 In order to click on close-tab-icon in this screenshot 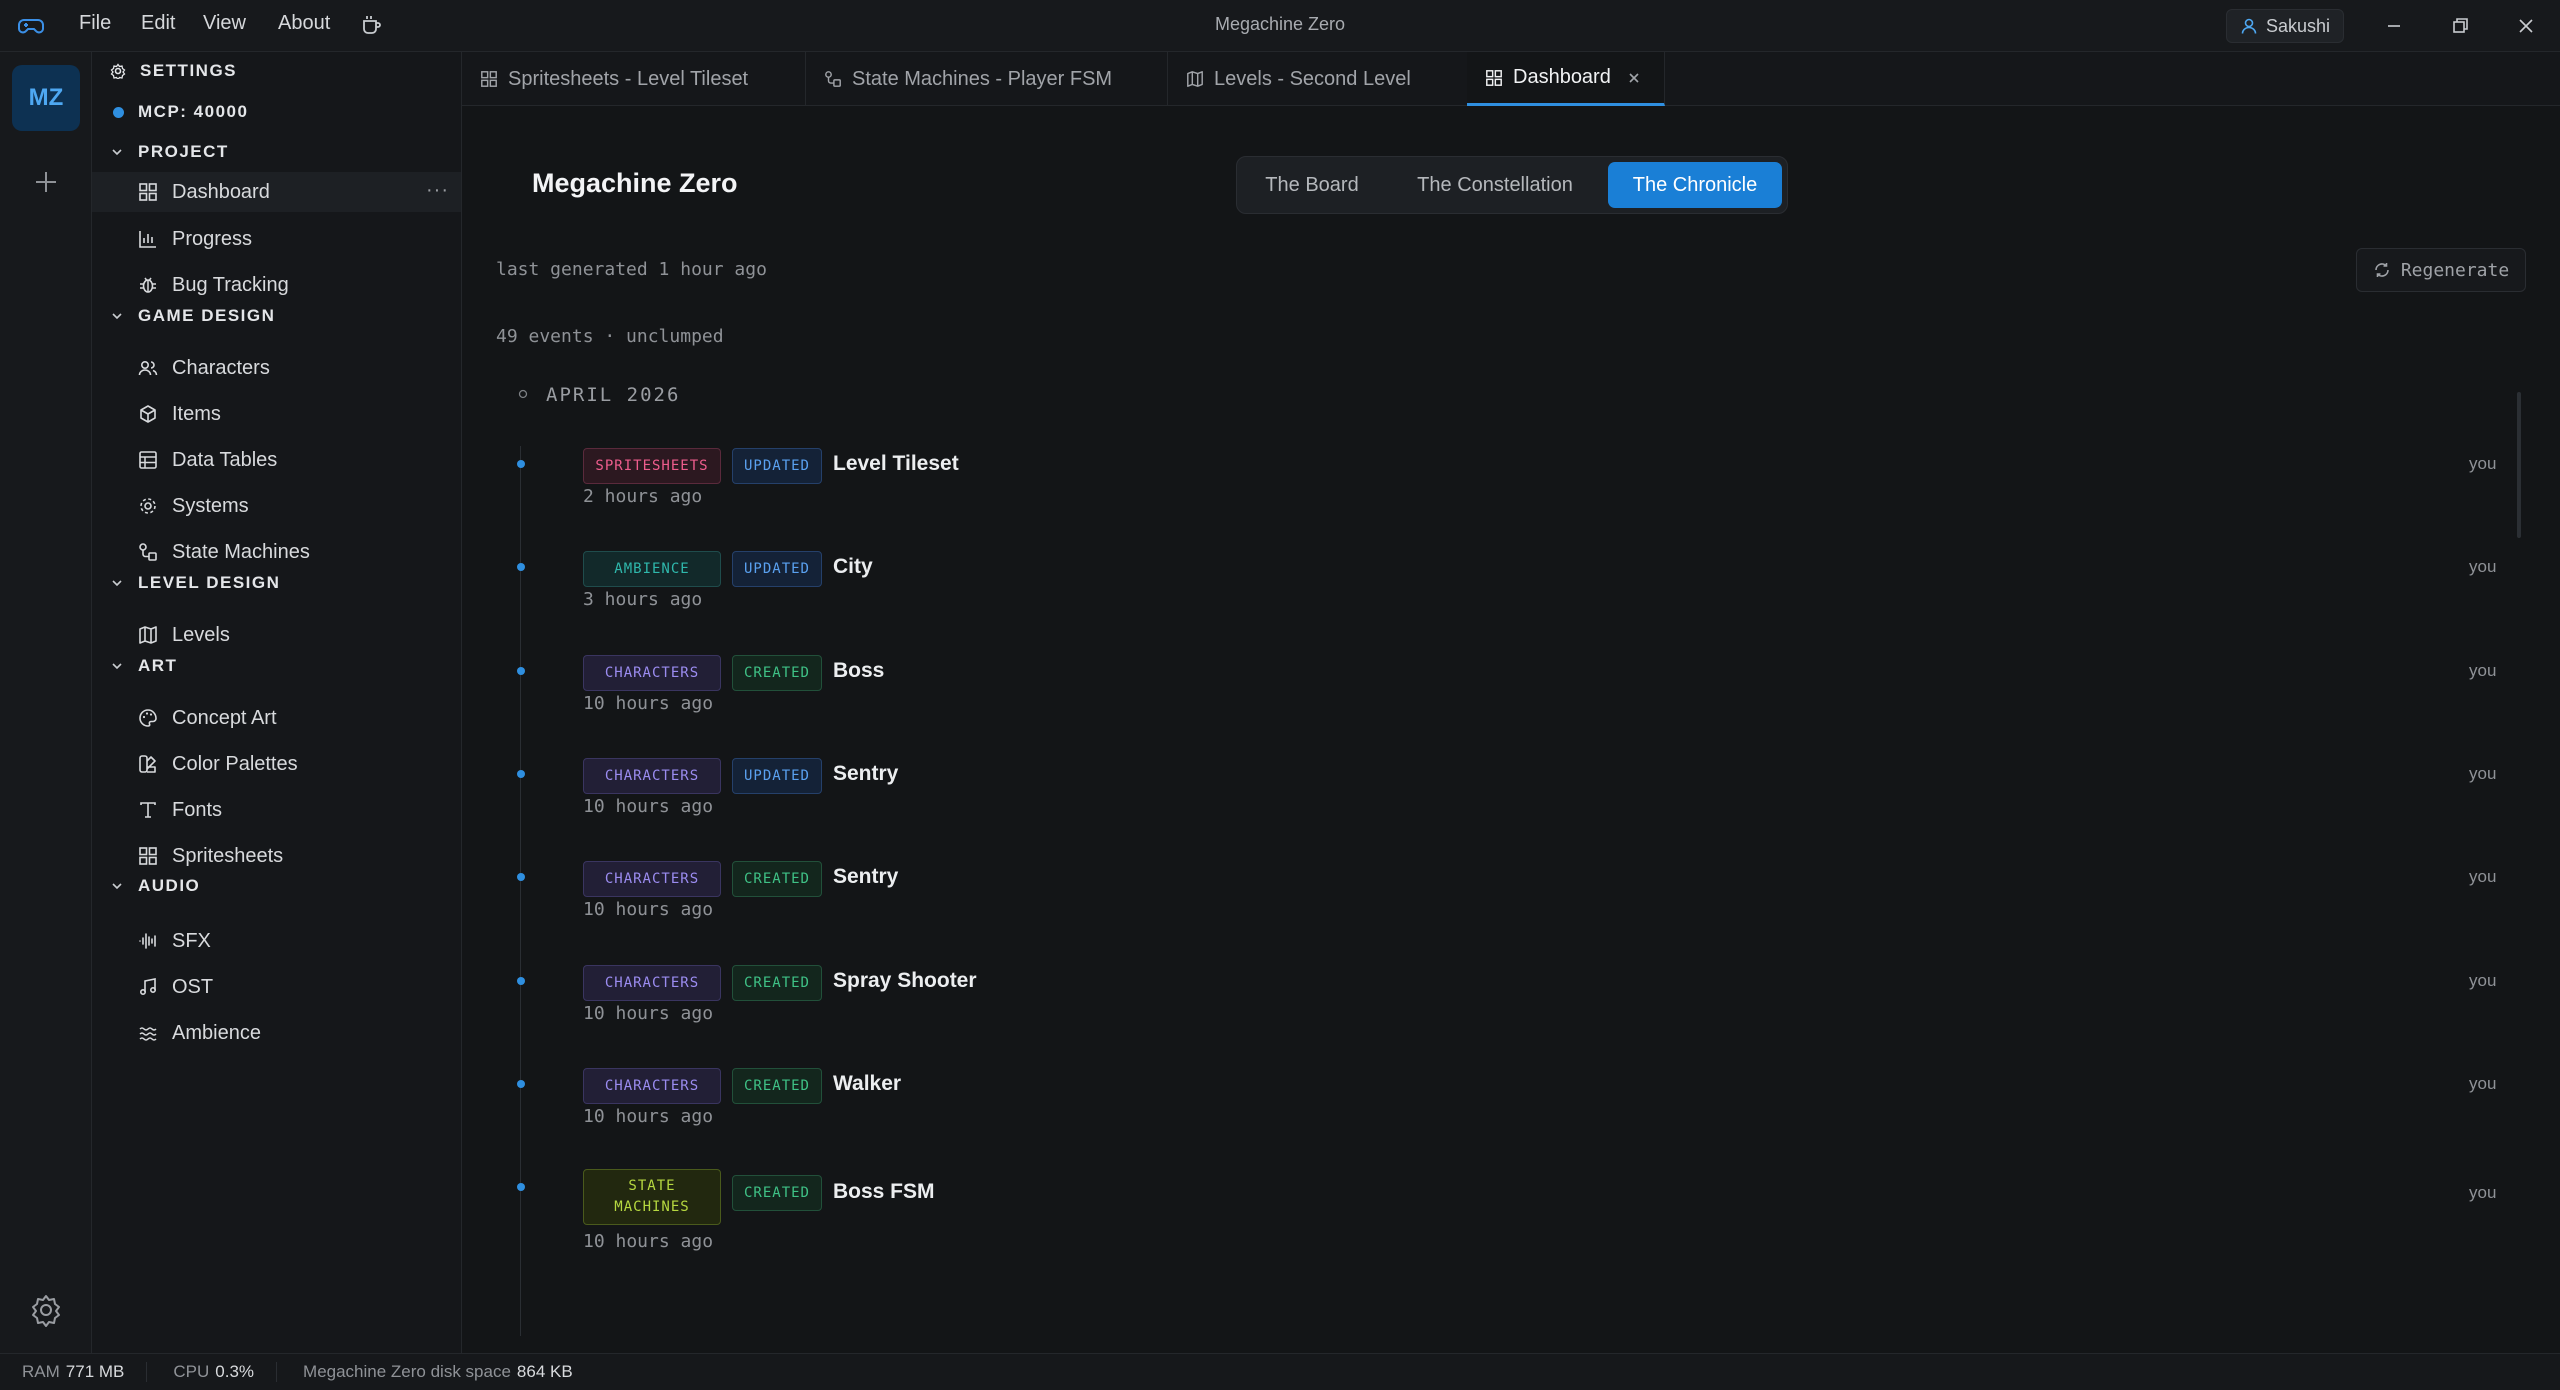, I will do `click(1634, 78)`.